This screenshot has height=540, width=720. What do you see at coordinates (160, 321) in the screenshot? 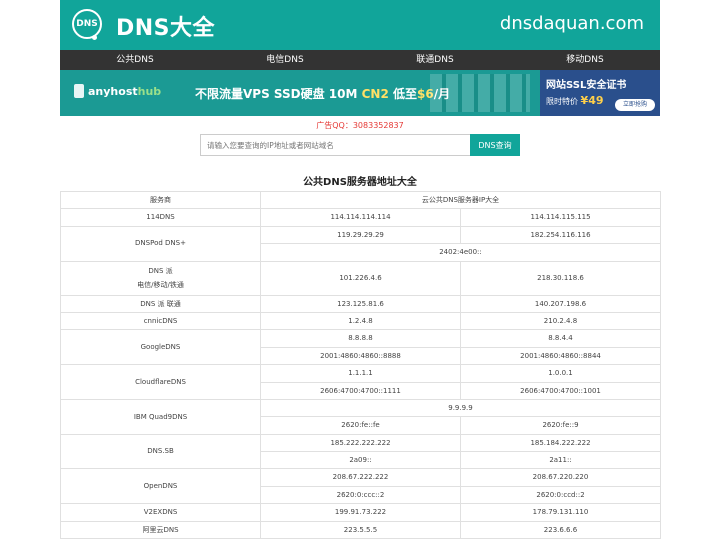
I see `provider-name: cnnicDNS` at bounding box center [160, 321].